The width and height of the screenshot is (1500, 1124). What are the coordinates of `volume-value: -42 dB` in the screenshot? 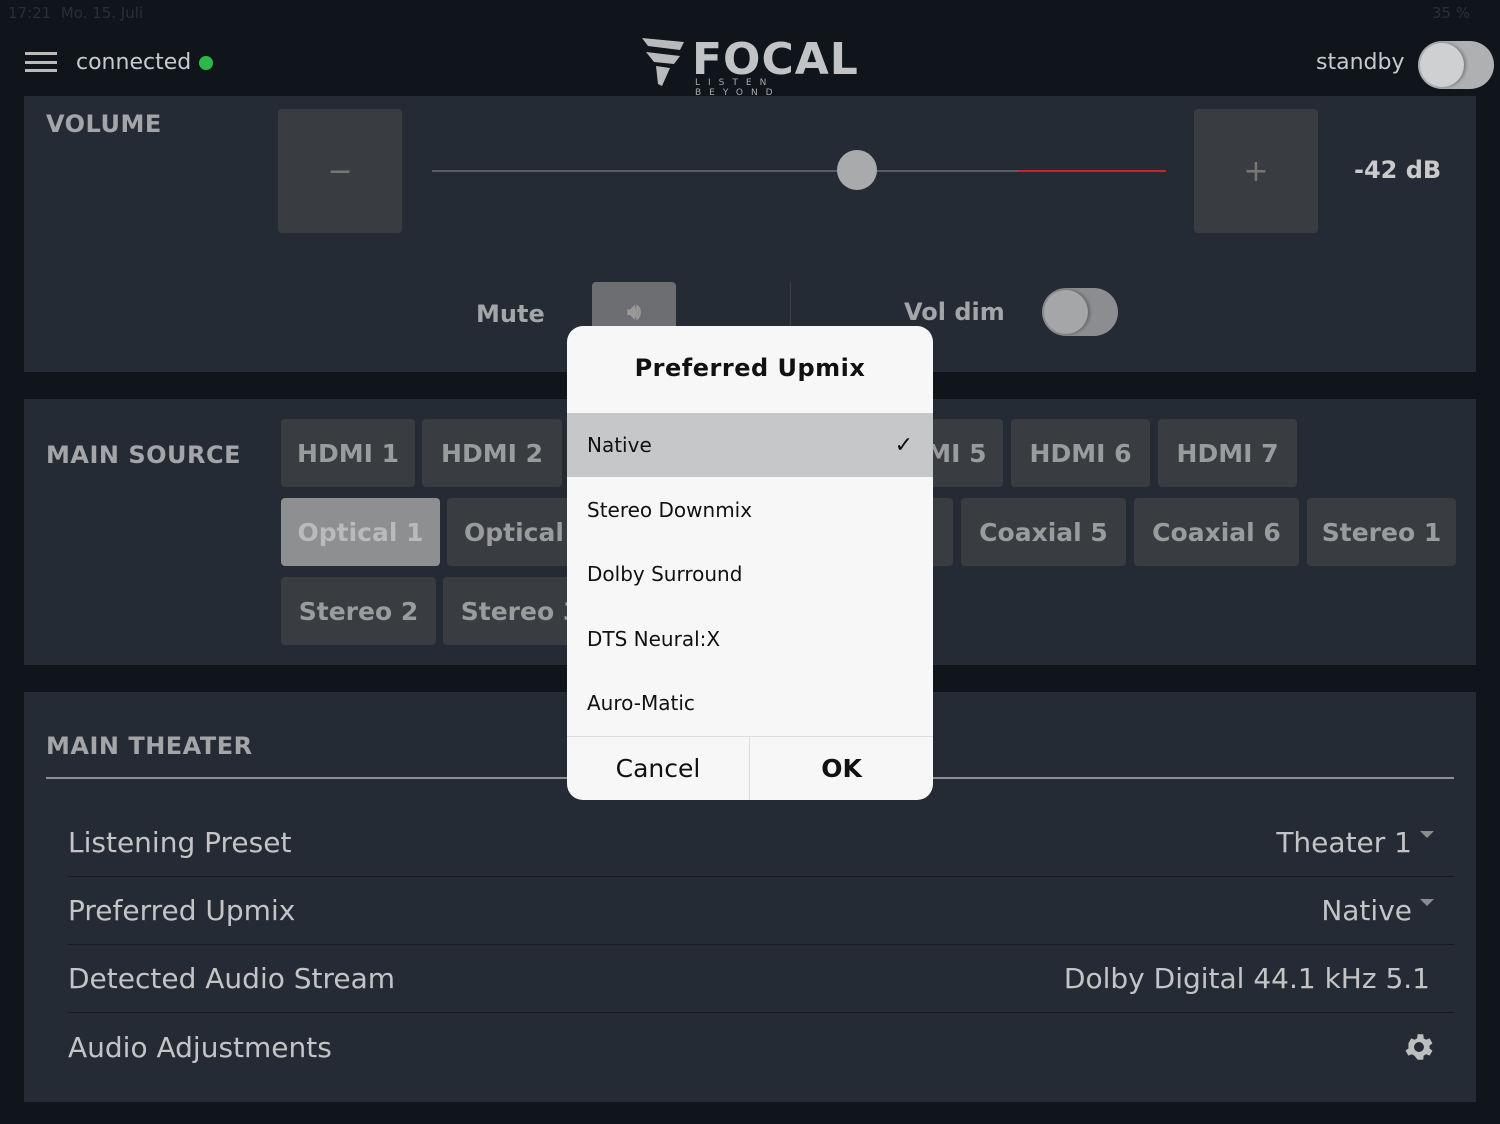 It's located at (1398, 170).